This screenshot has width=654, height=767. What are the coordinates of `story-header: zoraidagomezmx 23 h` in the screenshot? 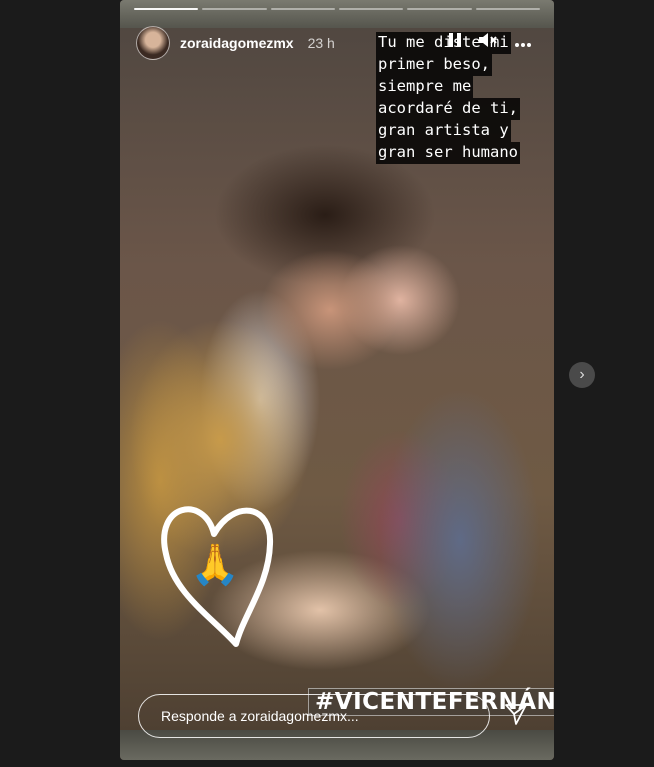 It's located at (235, 43).